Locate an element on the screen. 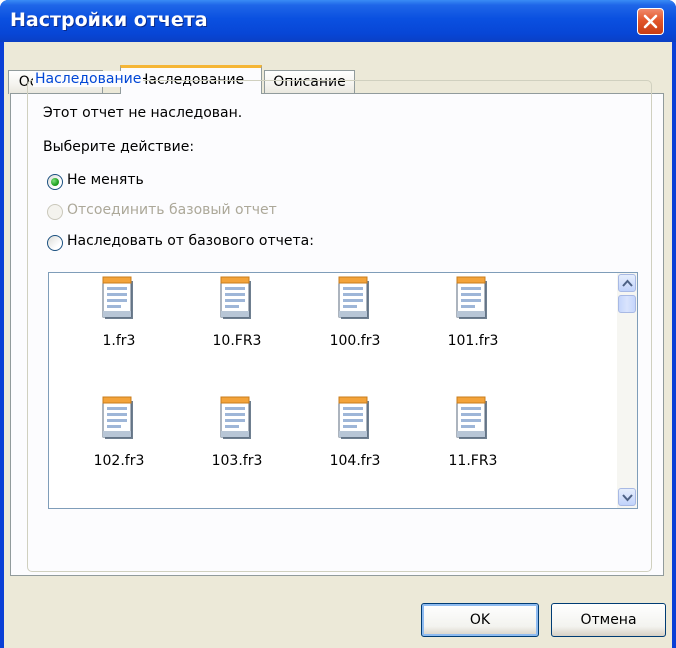 This screenshot has height=648, width=676. radio-inherit-from-base-label: Наследовать от базового отчета: is located at coordinates (190, 241).